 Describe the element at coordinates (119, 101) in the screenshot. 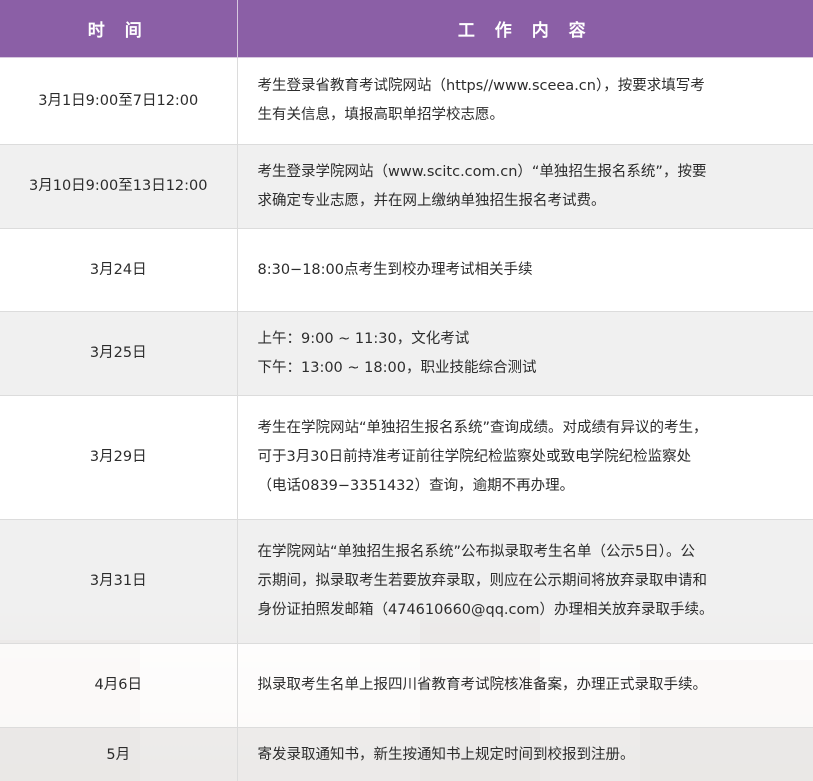

I see `row-time: 3月1日9:00至7日12:00` at that location.